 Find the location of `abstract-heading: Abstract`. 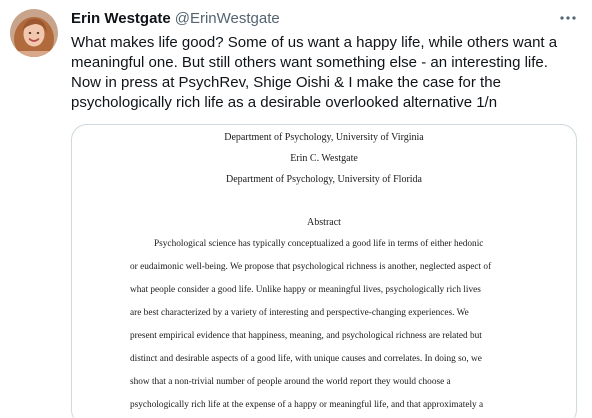

abstract-heading: Abstract is located at coordinates (324, 222).